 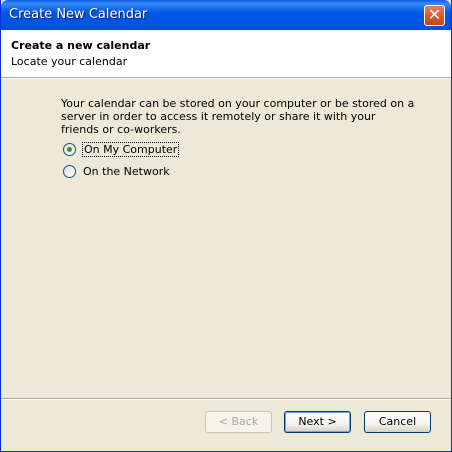 What do you see at coordinates (317, 422) in the screenshot?
I see `next-button: Next >` at bounding box center [317, 422].